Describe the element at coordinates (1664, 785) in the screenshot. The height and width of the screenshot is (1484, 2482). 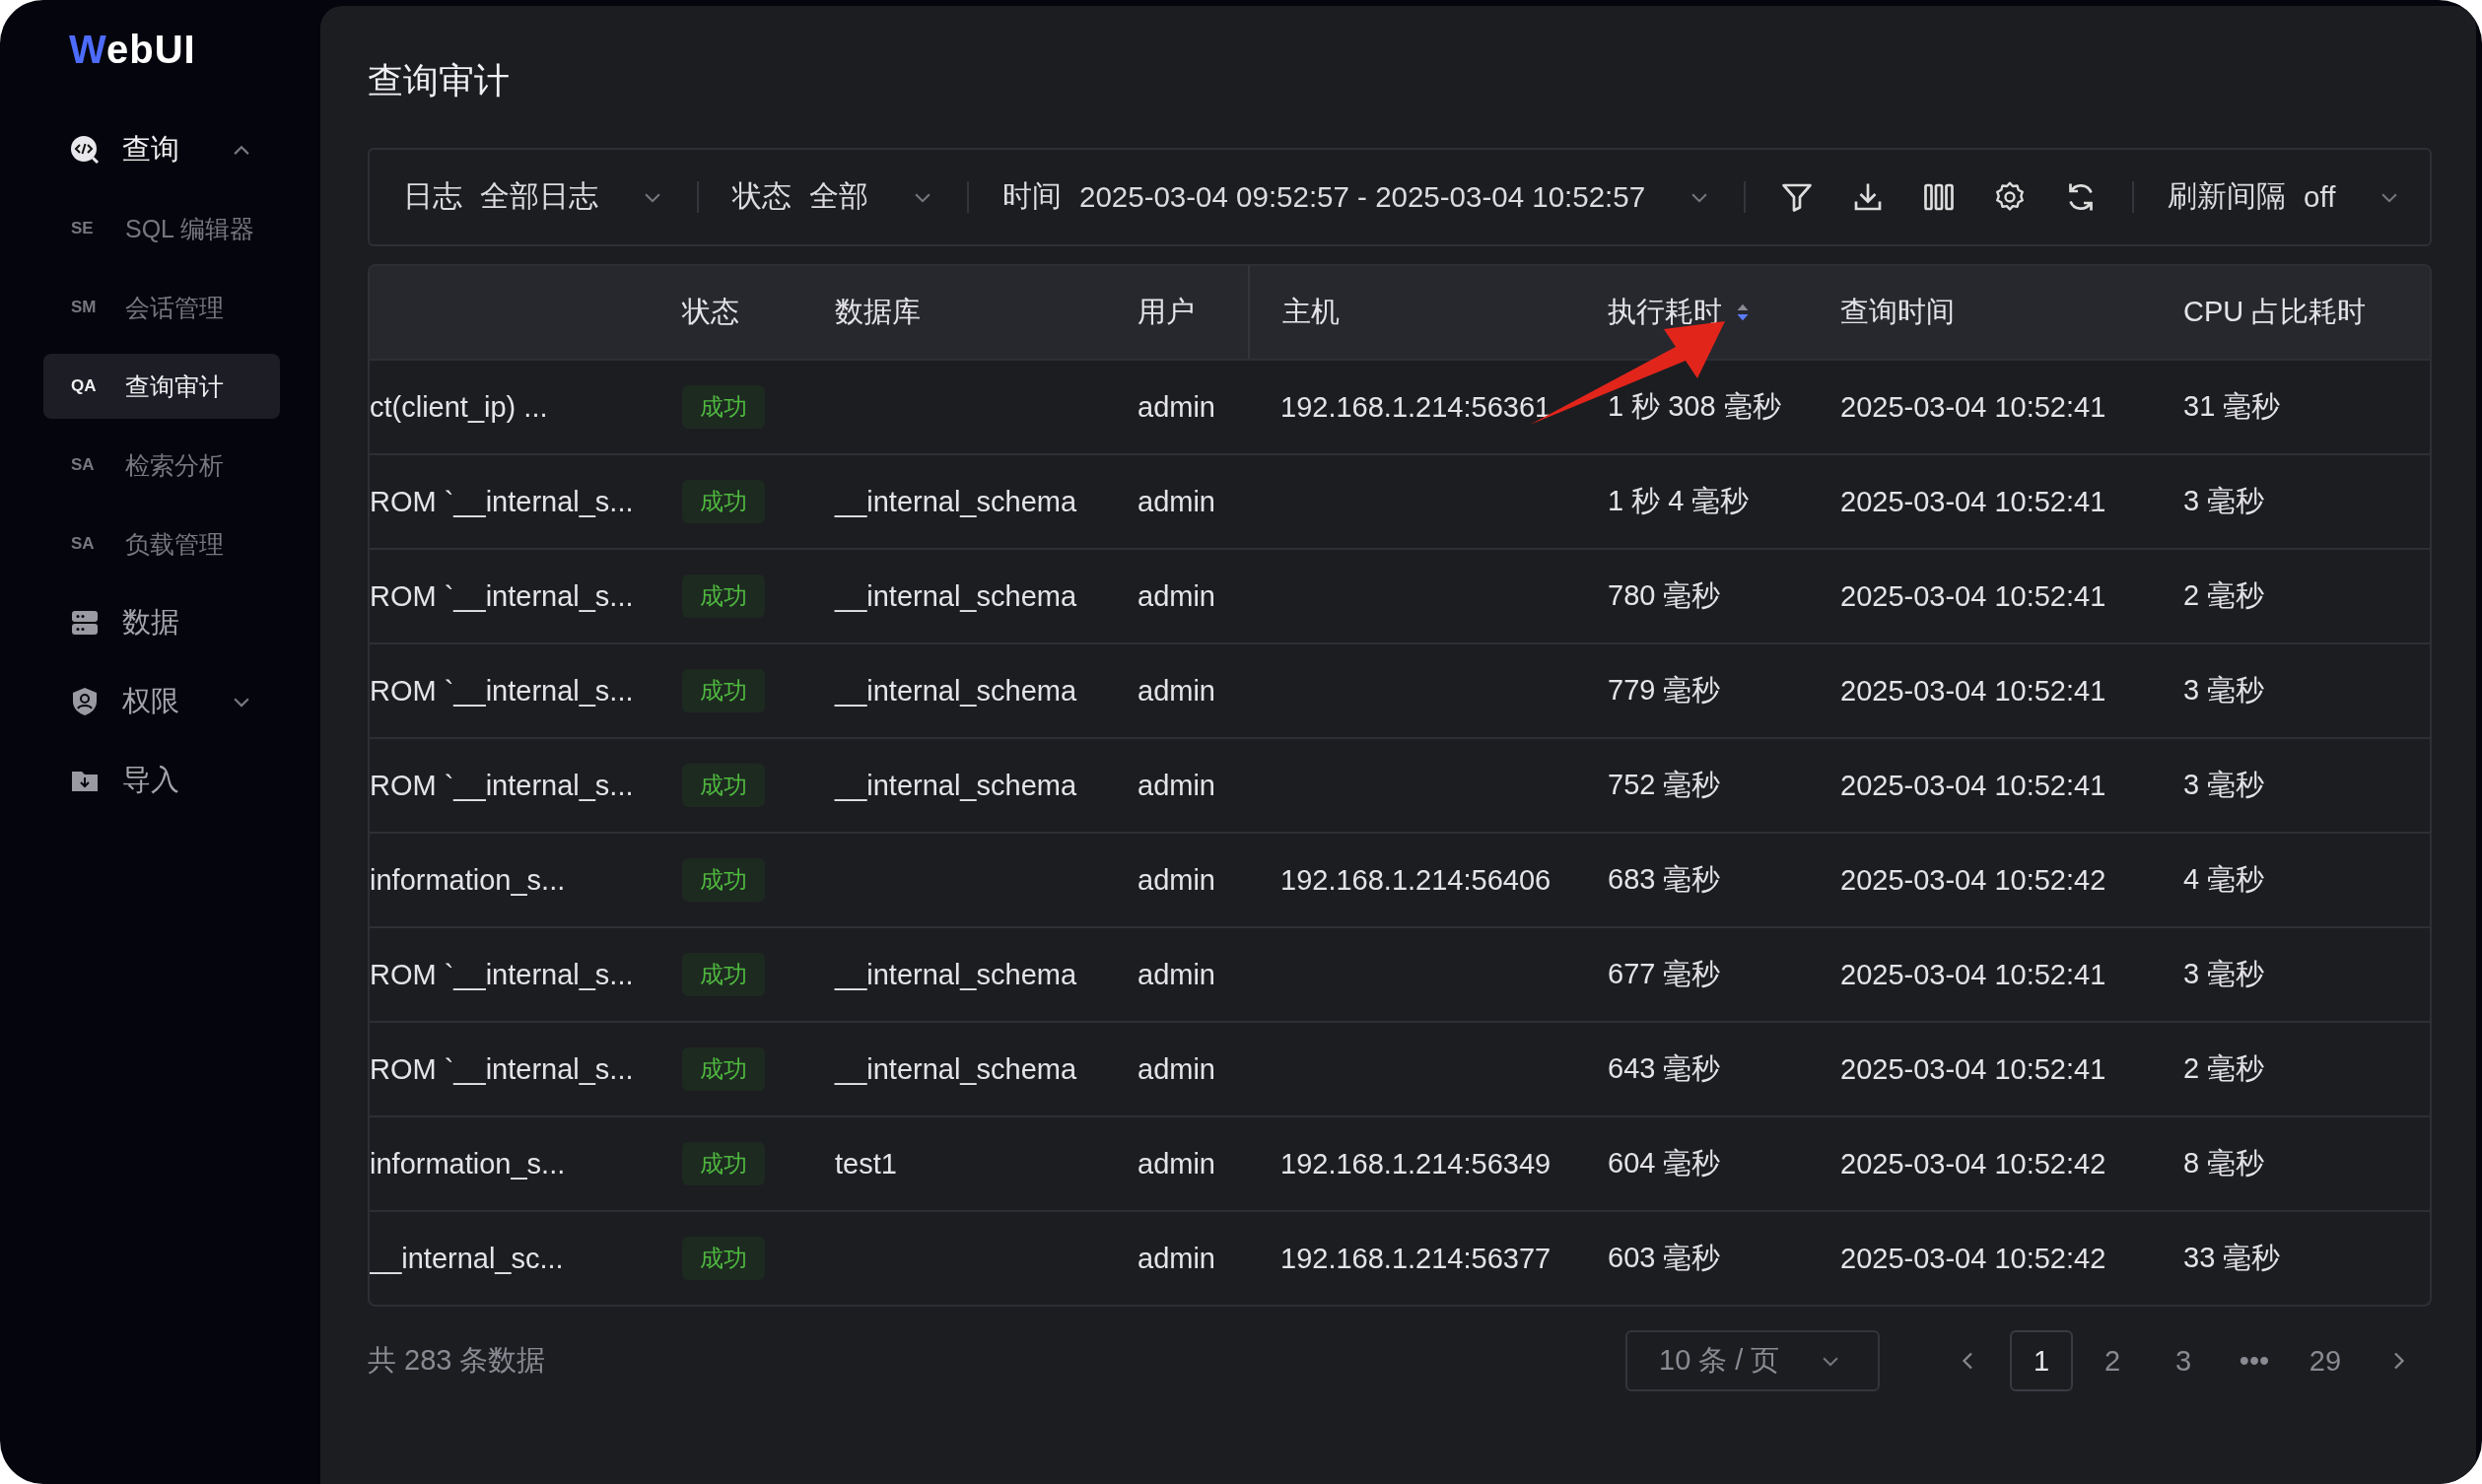
I see `table-cell-text: 752 毫秒` at that location.